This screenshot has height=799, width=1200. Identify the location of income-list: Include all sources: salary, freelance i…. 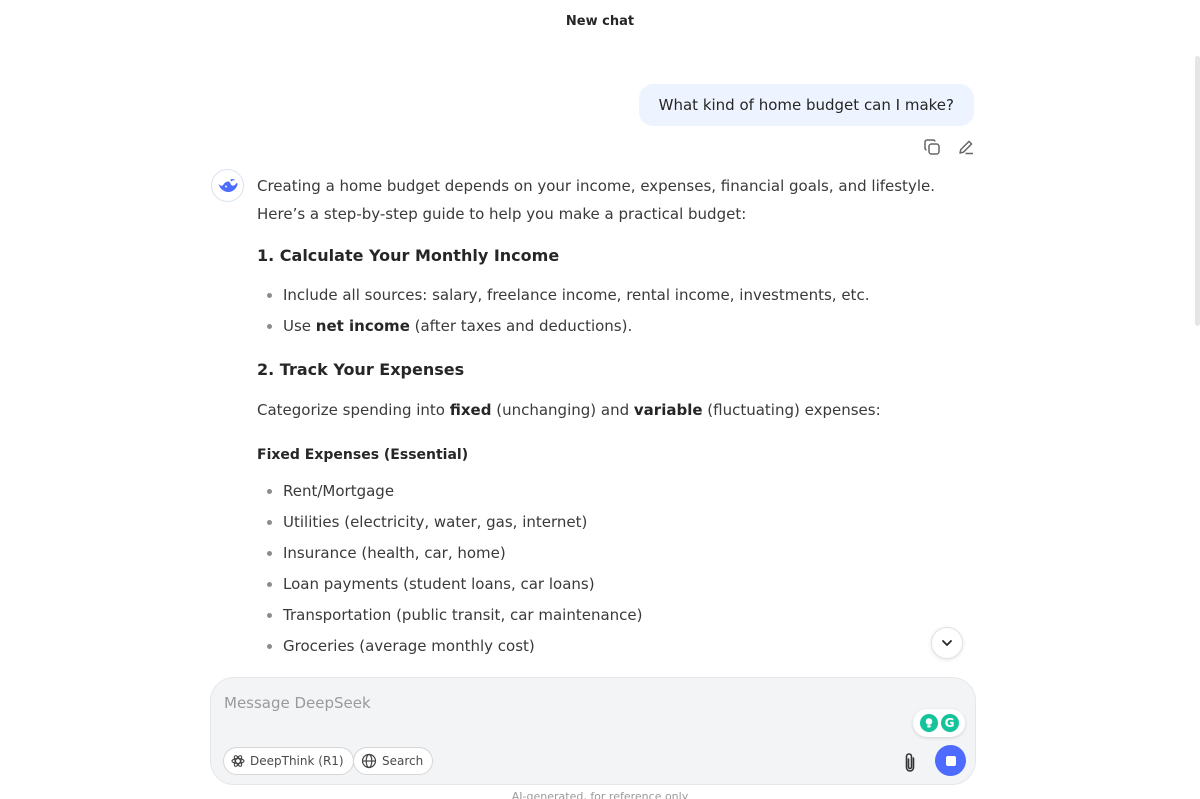
(617, 311).